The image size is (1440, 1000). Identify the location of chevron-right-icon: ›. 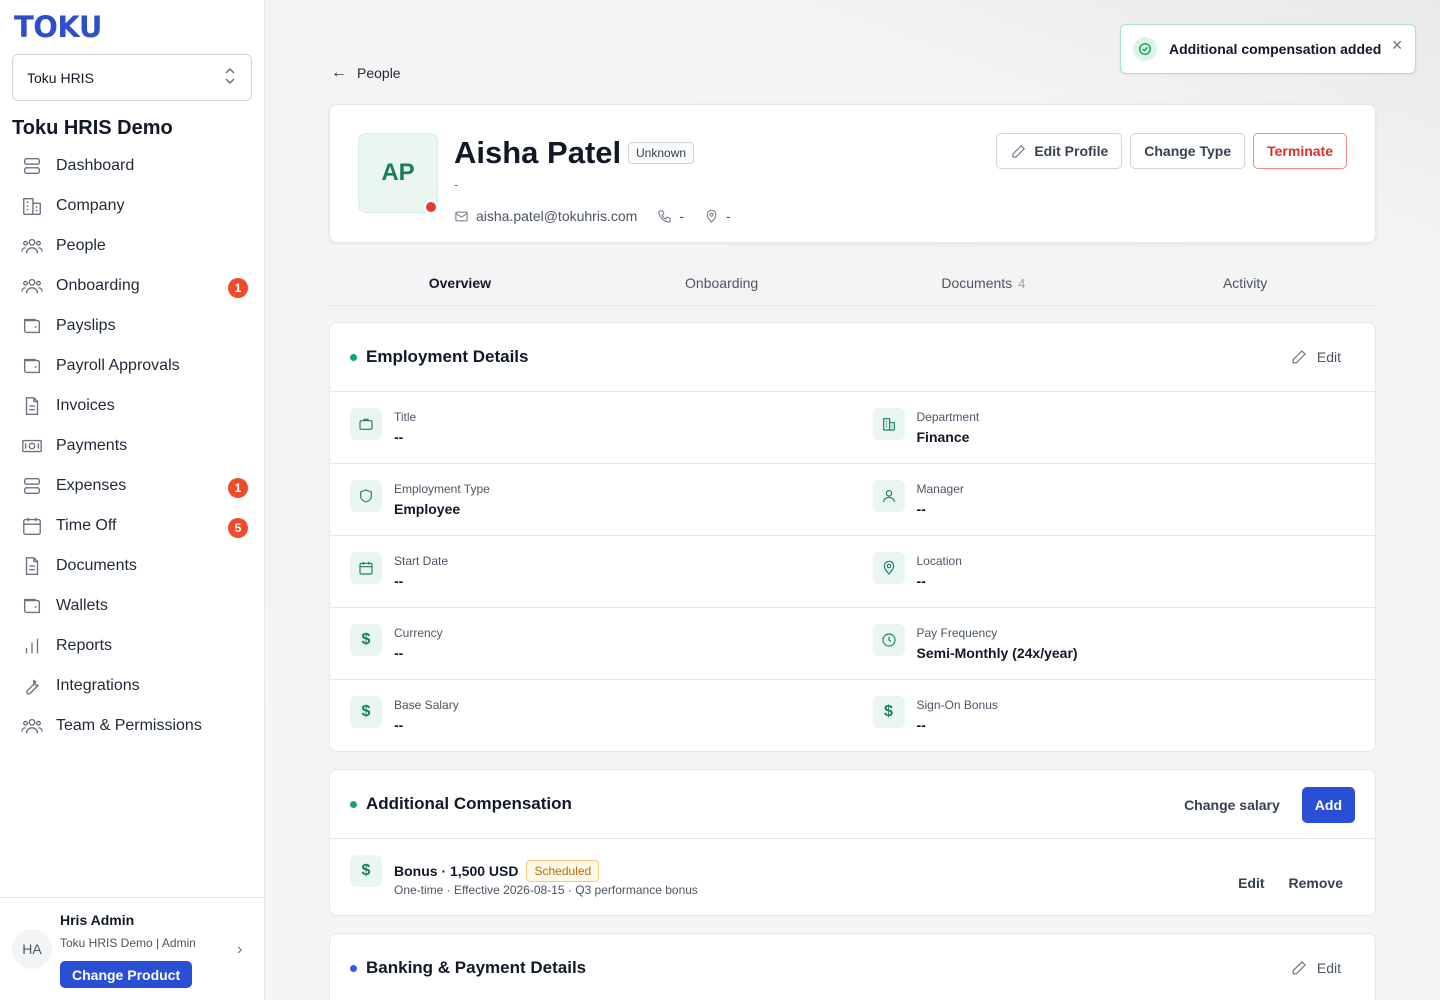
(239, 950).